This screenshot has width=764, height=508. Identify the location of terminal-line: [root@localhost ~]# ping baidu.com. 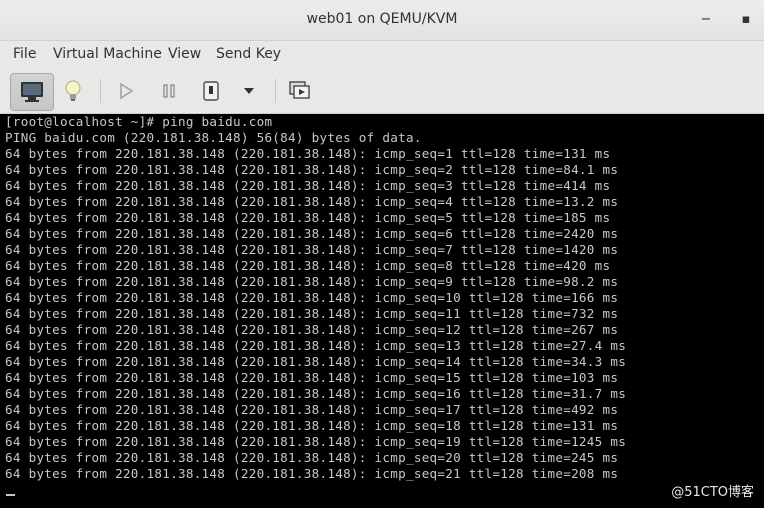
(139, 121).